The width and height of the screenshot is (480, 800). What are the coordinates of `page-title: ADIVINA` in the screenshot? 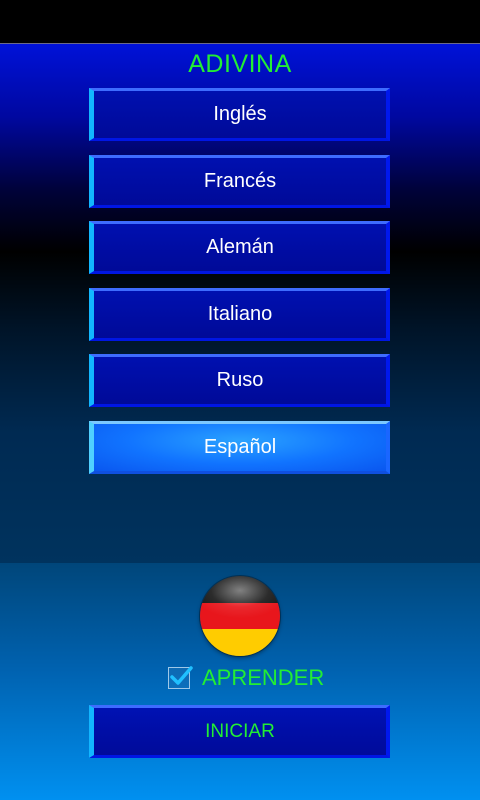 It's located at (240, 64).